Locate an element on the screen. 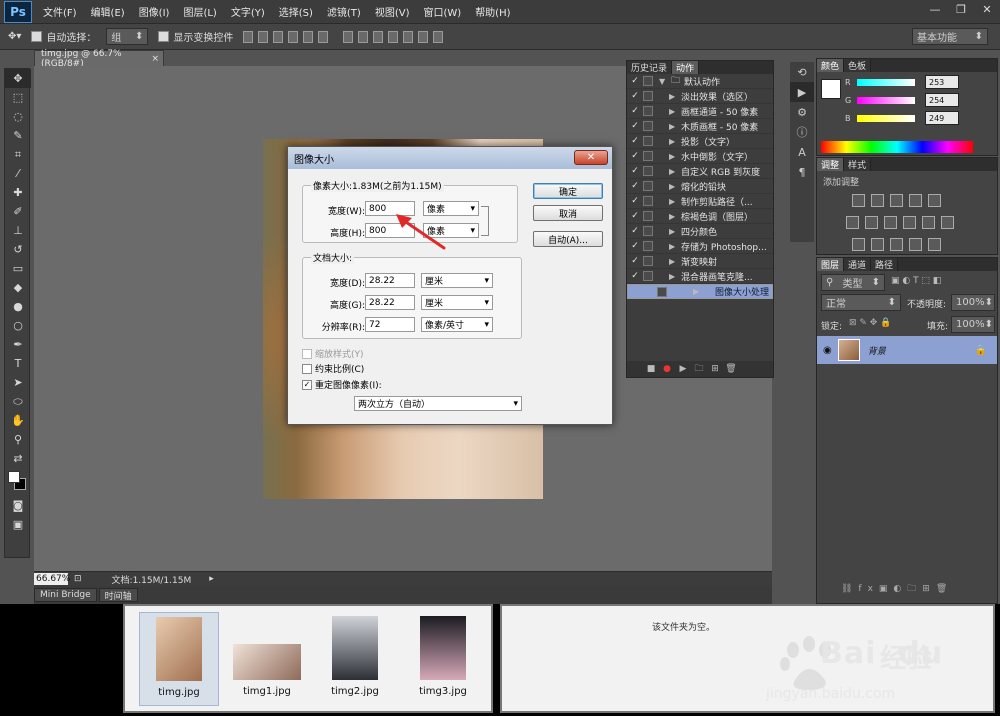 This screenshot has width=1000, height=716. doc-width-input: 28.22 is located at coordinates (390, 280).